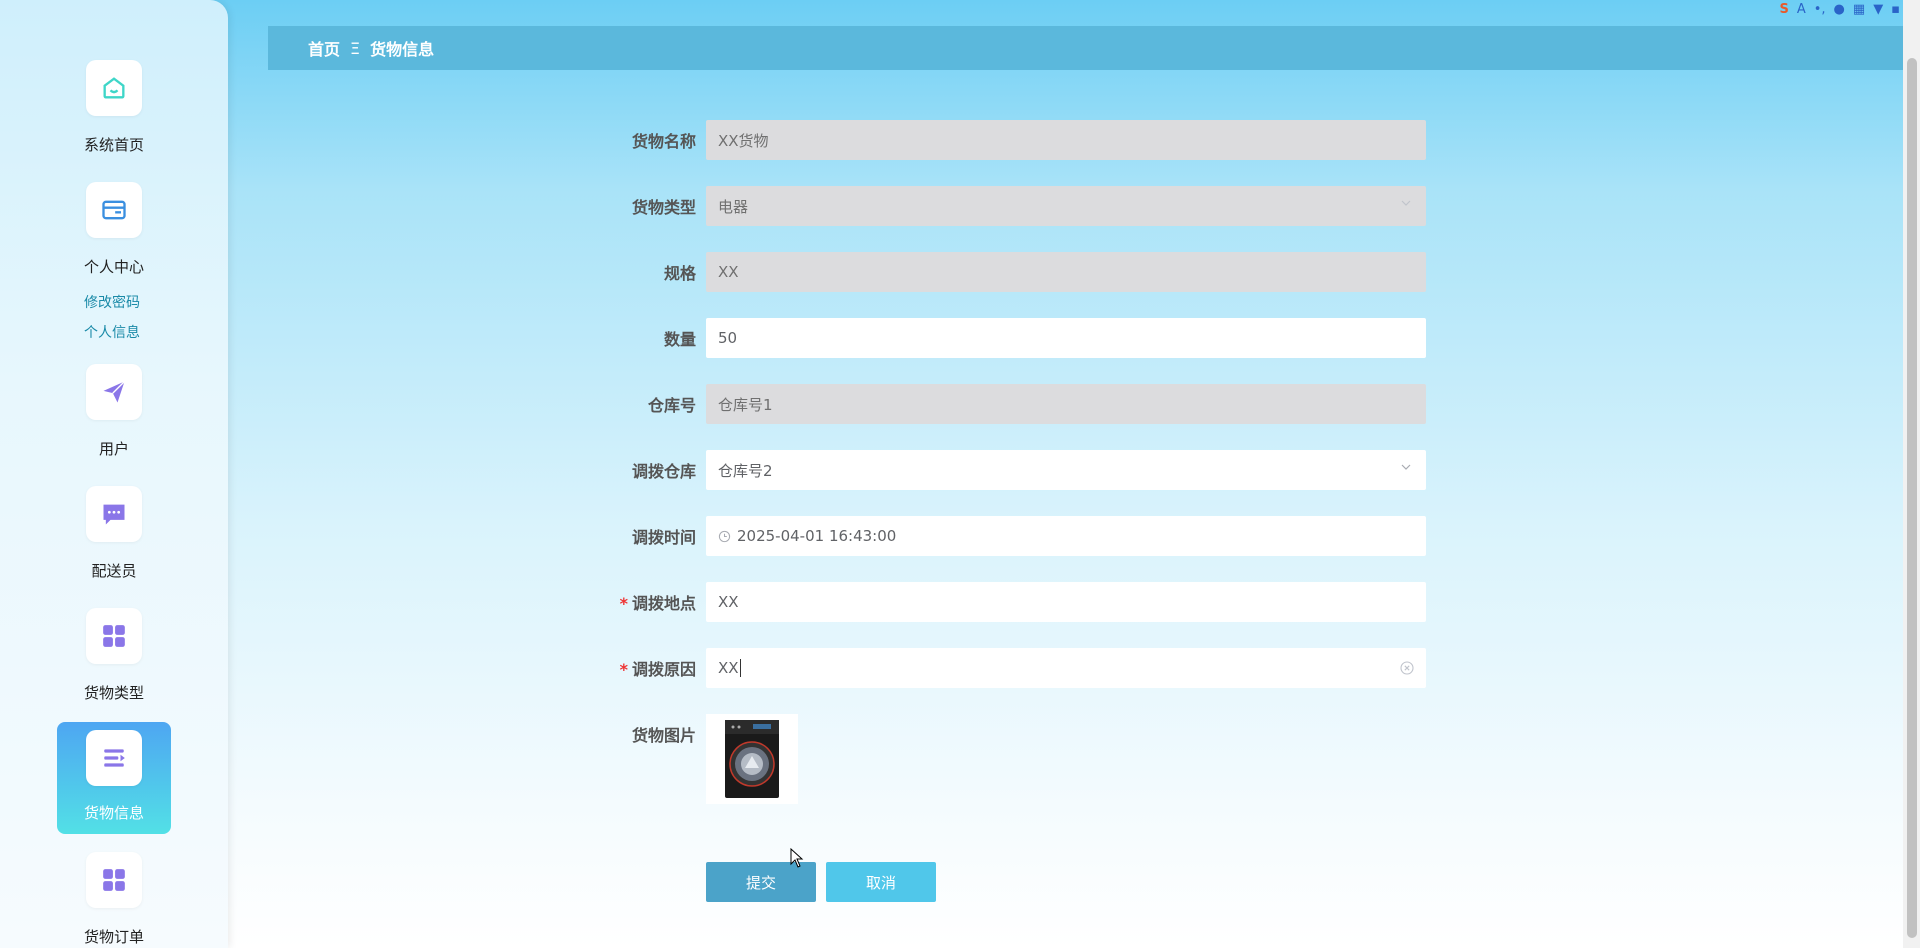  What do you see at coordinates (663, 603) in the screenshot?
I see `field-label-text: 调拨地点` at bounding box center [663, 603].